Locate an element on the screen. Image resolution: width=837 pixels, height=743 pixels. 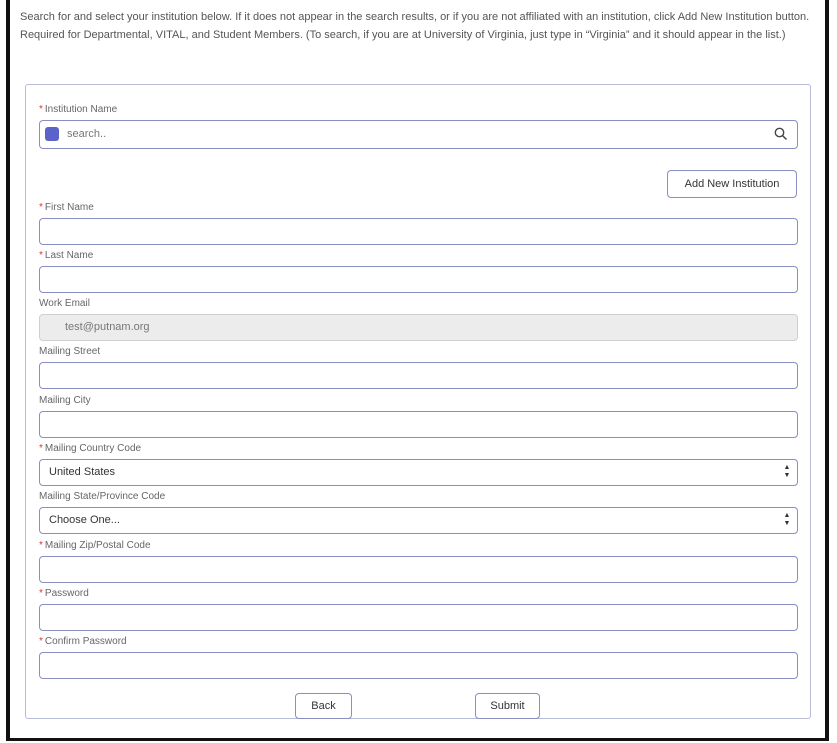
password-label-text: Password is located at coordinates (66, 593).